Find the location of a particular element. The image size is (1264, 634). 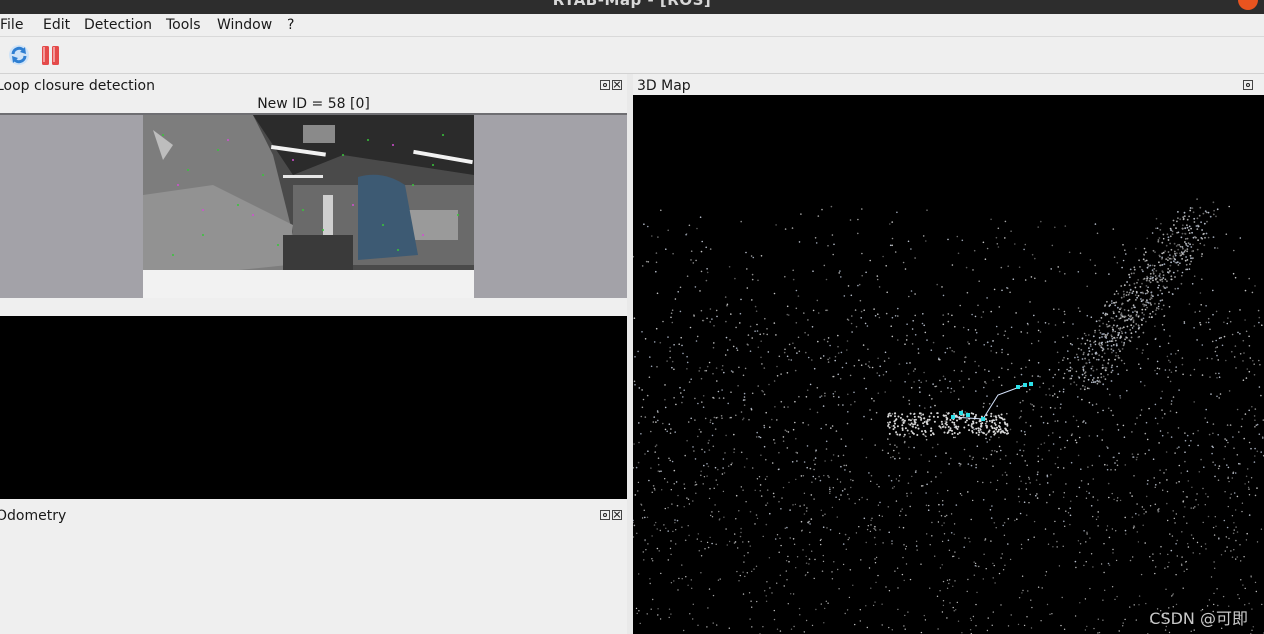

odometry-dock-buttons is located at coordinates (612, 515).